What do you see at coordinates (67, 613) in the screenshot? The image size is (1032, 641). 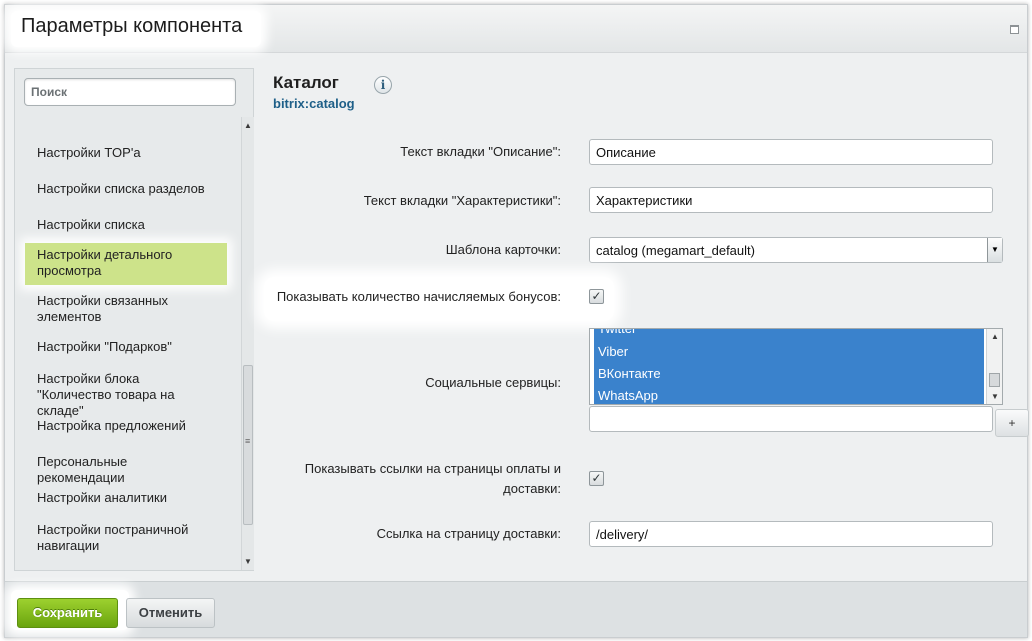 I see `save-button: Сохранить` at bounding box center [67, 613].